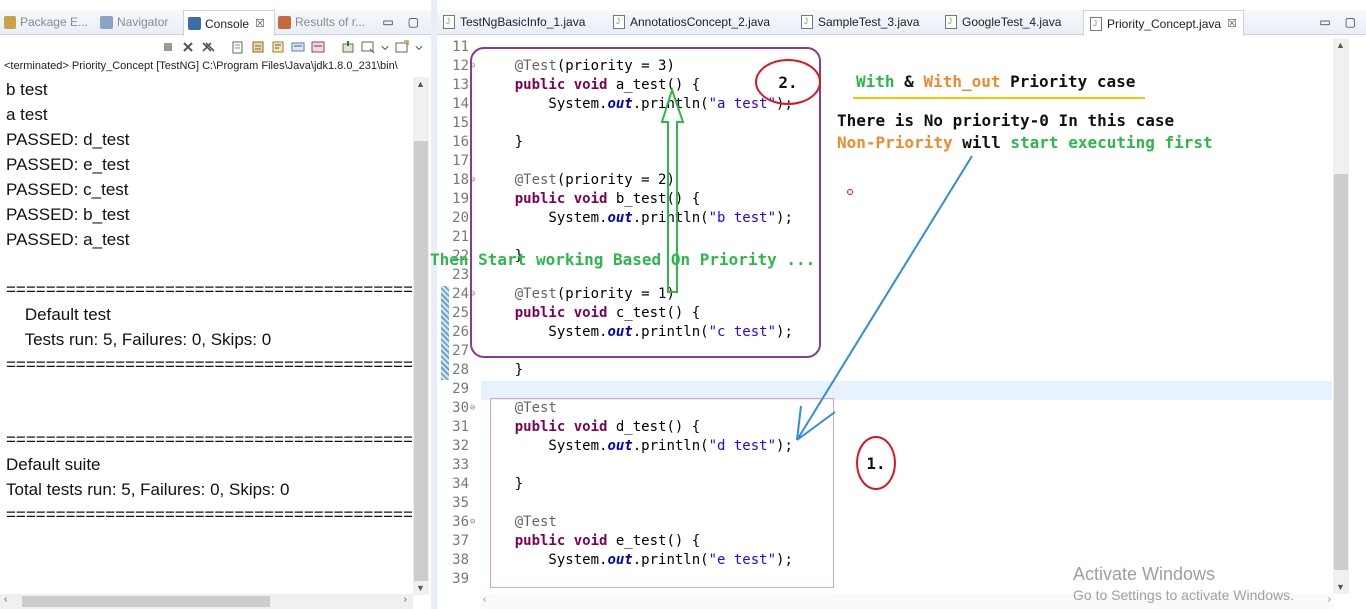 This screenshot has width=1366, height=609. What do you see at coordinates (368, 47) in the screenshot?
I see `display-selected-console-icon` at bounding box center [368, 47].